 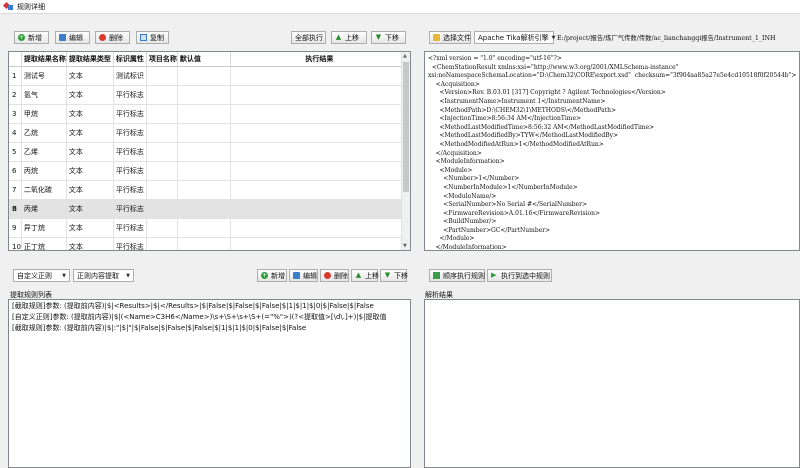 I want to click on delete-button: 删除, so click(x=112, y=37).